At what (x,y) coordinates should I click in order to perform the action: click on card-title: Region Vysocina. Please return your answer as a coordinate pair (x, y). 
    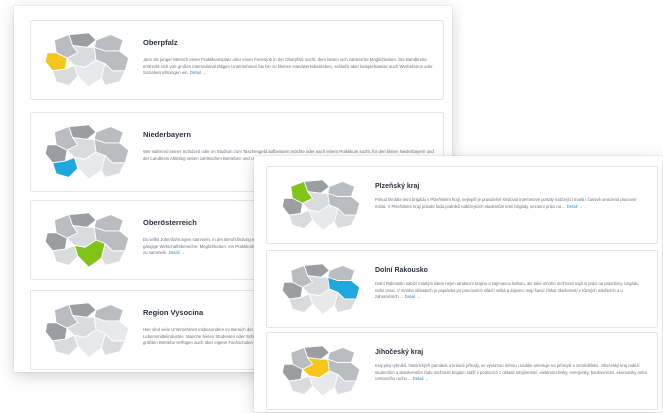
    Looking at the image, I should click on (173, 312).